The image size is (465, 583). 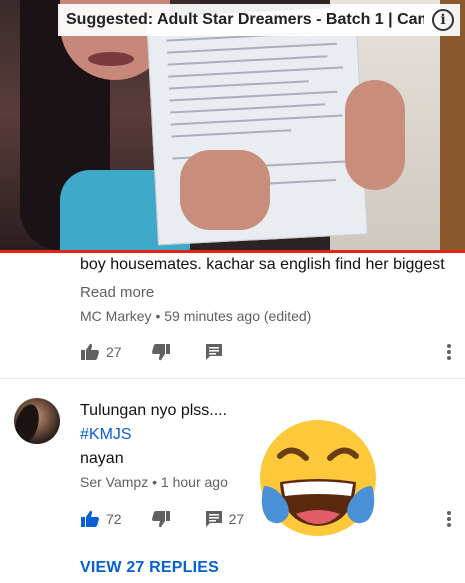 I want to click on avatar, so click(x=37, y=421).